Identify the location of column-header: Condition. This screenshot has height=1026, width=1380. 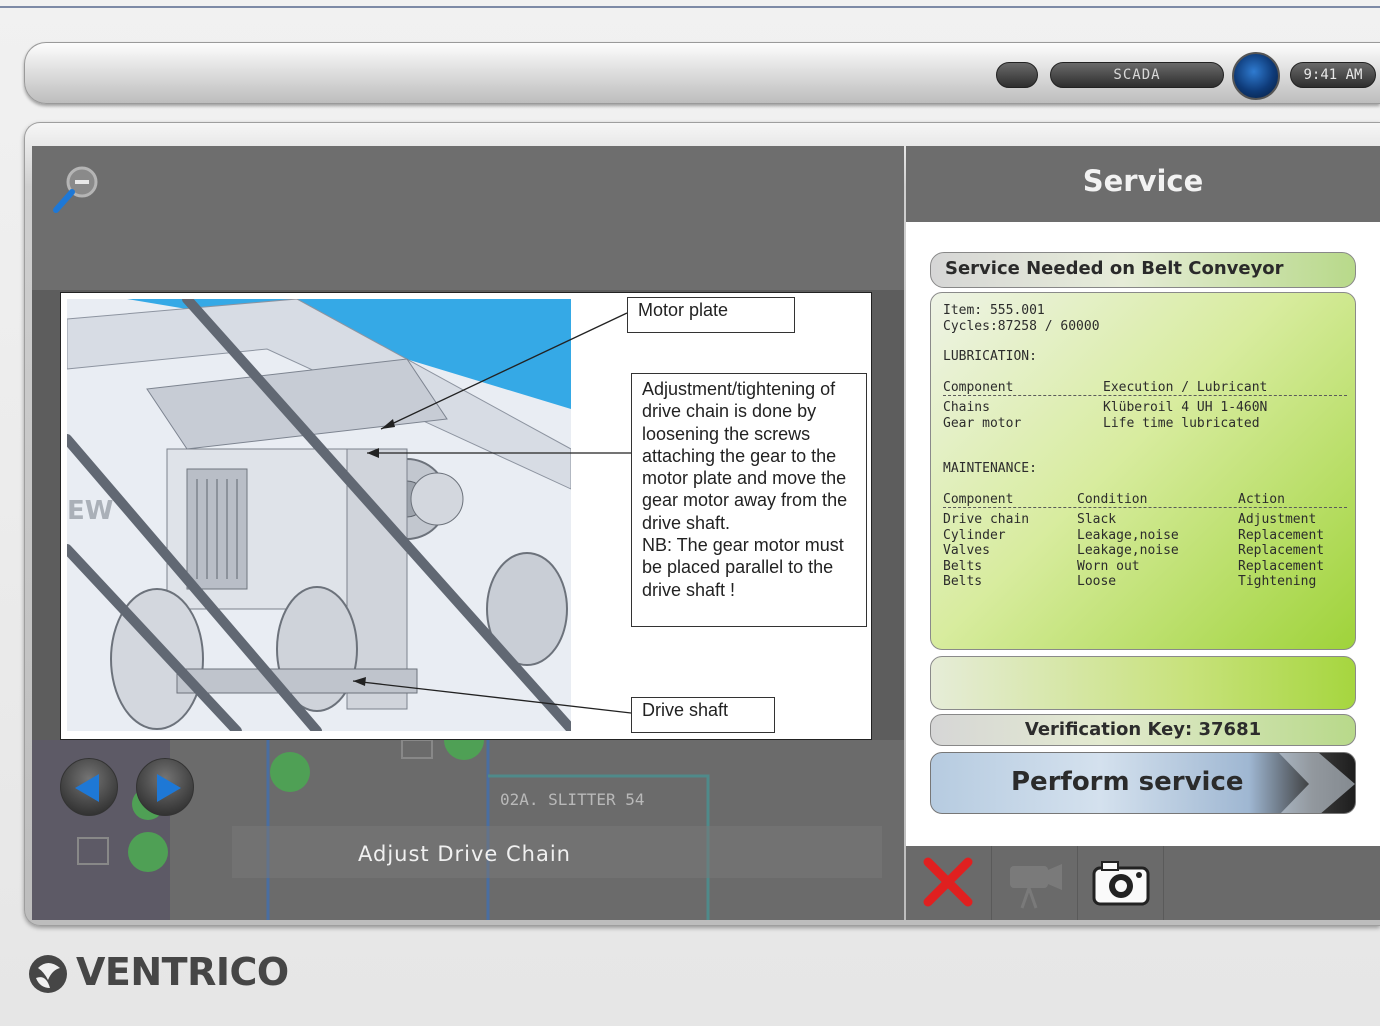
(1112, 499).